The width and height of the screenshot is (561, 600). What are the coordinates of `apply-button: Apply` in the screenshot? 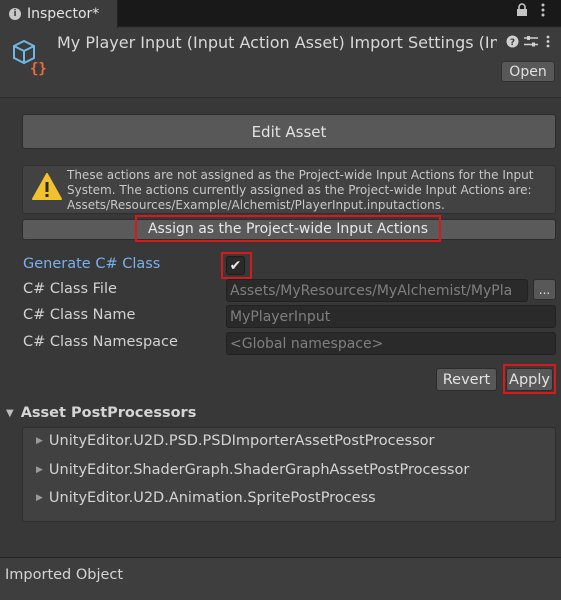 It's located at (529, 379).